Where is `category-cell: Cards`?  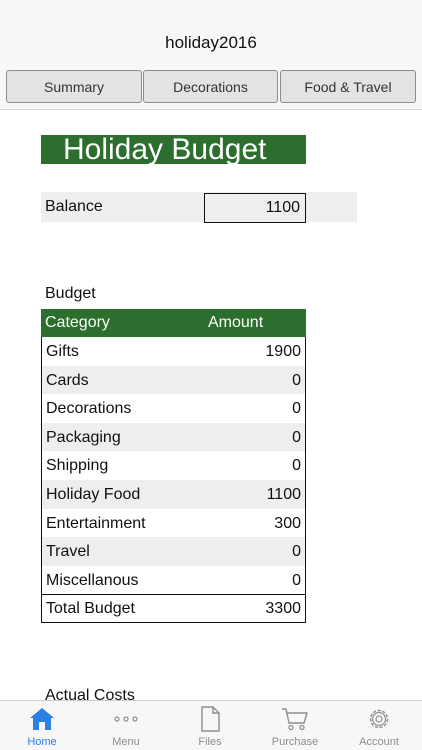
category-cell: Cards is located at coordinates (67, 380).